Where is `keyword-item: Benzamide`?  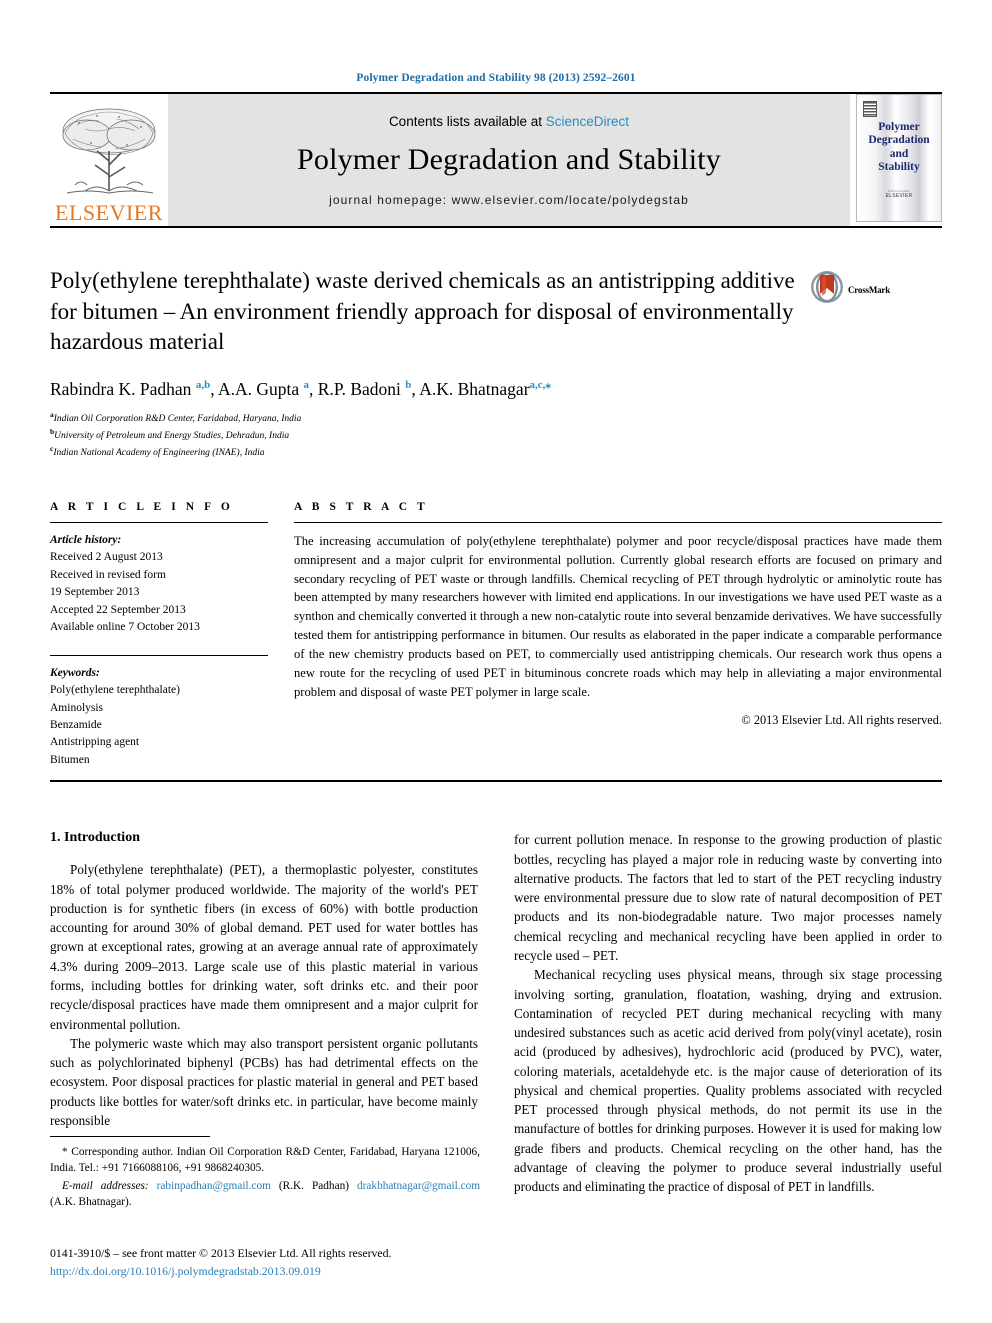
keyword-item: Benzamide is located at coordinates (76, 725).